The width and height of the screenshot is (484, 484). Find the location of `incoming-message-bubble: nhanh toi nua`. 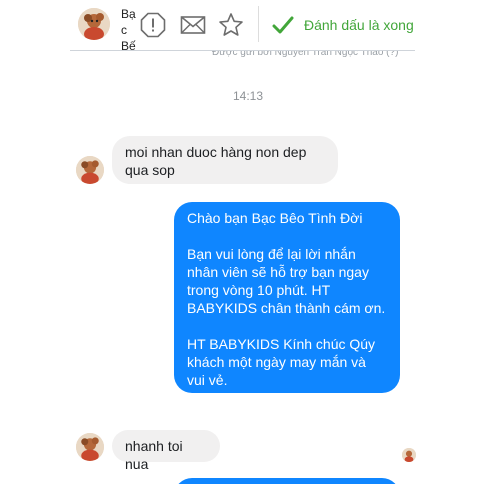

incoming-message-bubble: nhanh toi nua is located at coordinates (166, 451).